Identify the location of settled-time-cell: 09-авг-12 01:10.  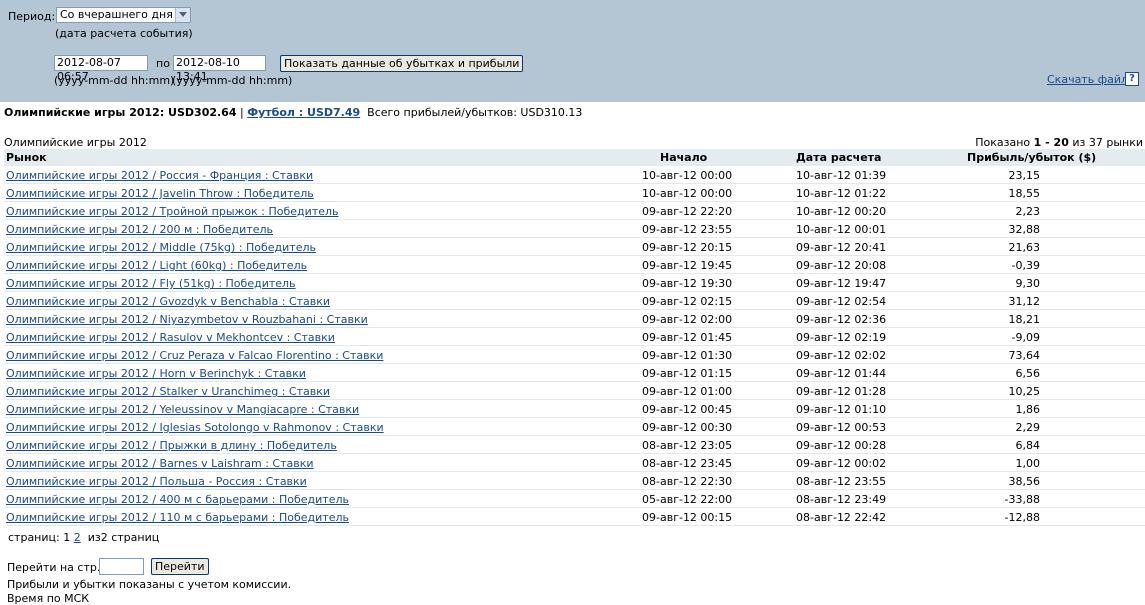
(841, 409).